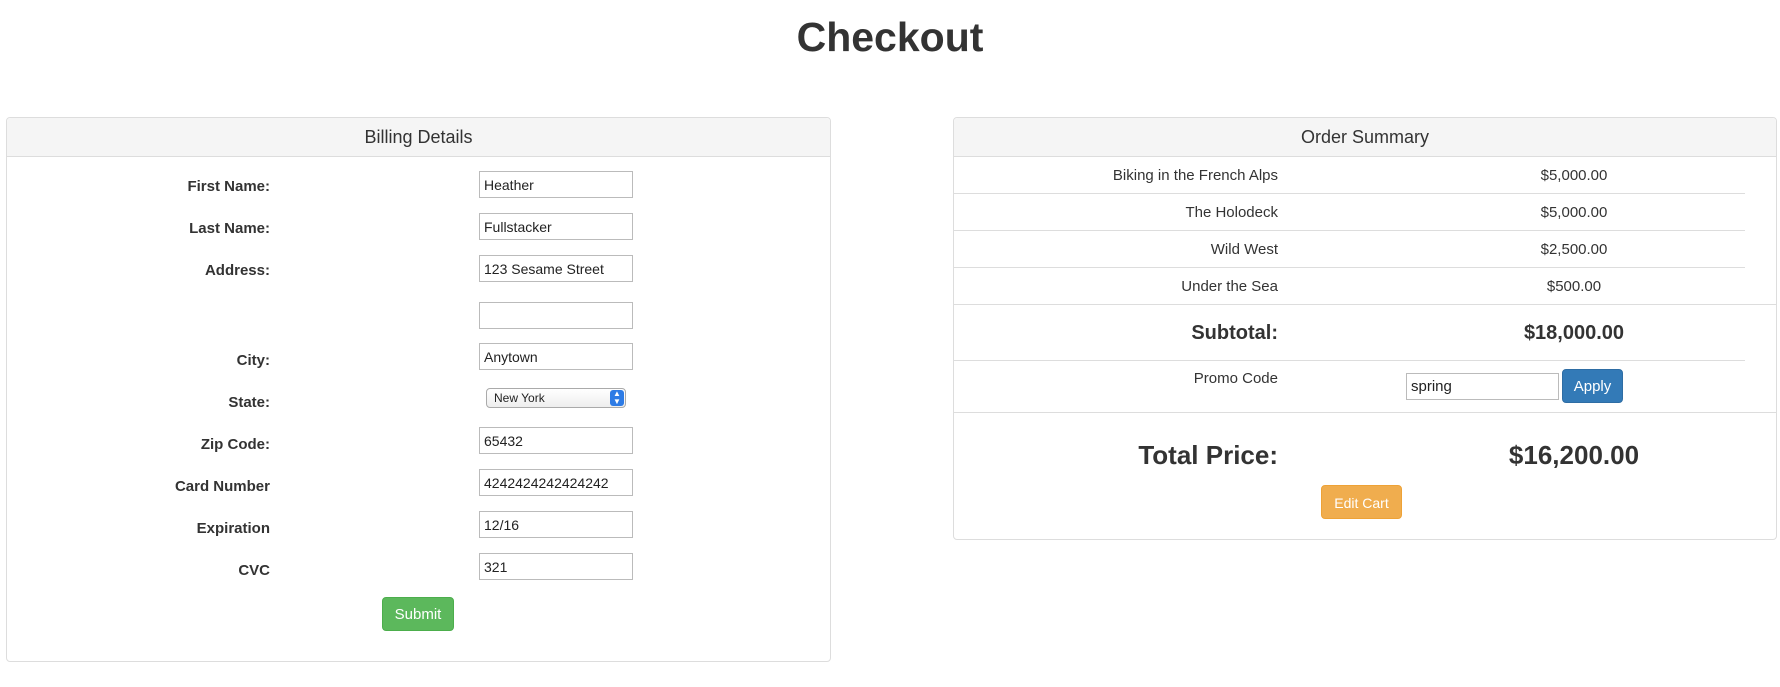 The width and height of the screenshot is (1780, 687). I want to click on item-price: $500.00, so click(1574, 286).